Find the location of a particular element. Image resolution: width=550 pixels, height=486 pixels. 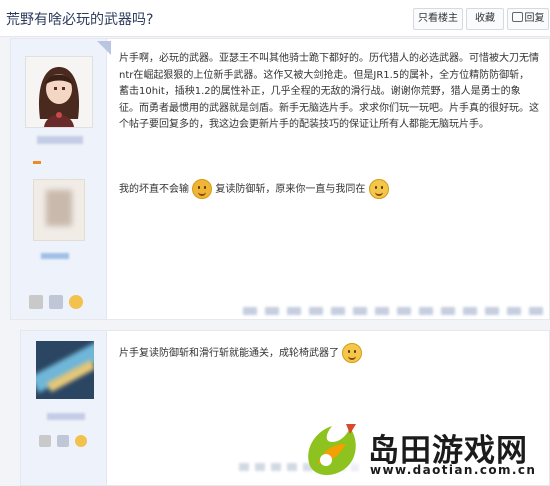

avatar-image is located at coordinates (59, 92).